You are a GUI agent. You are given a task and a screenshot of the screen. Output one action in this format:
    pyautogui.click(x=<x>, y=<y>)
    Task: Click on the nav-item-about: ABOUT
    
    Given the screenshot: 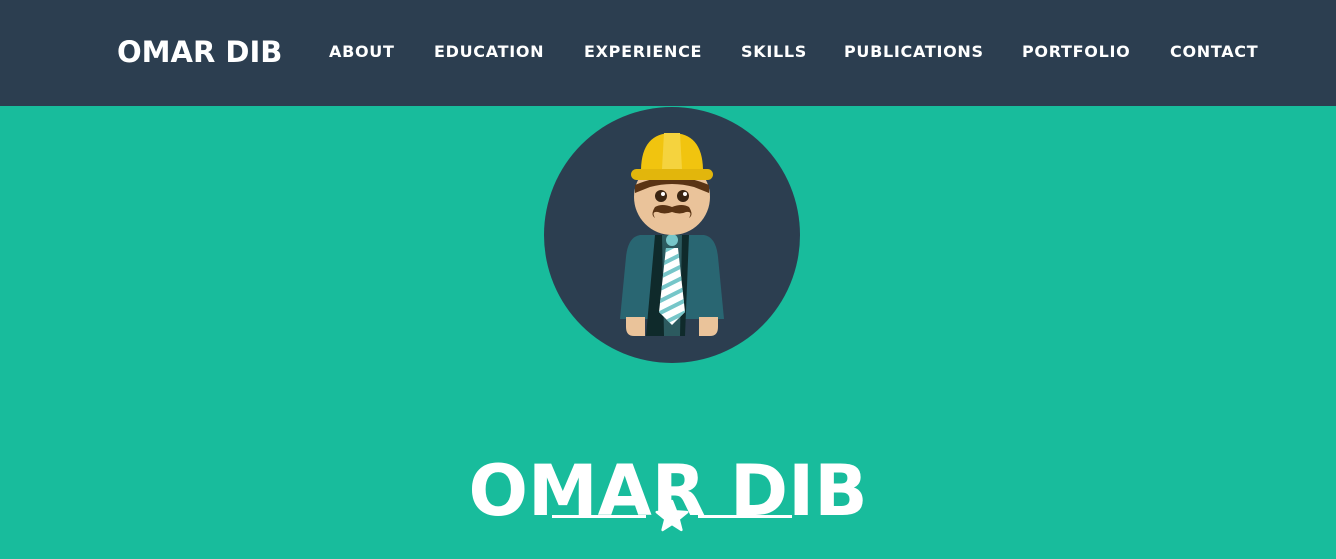 What is the action you would take?
    pyautogui.click(x=362, y=52)
    